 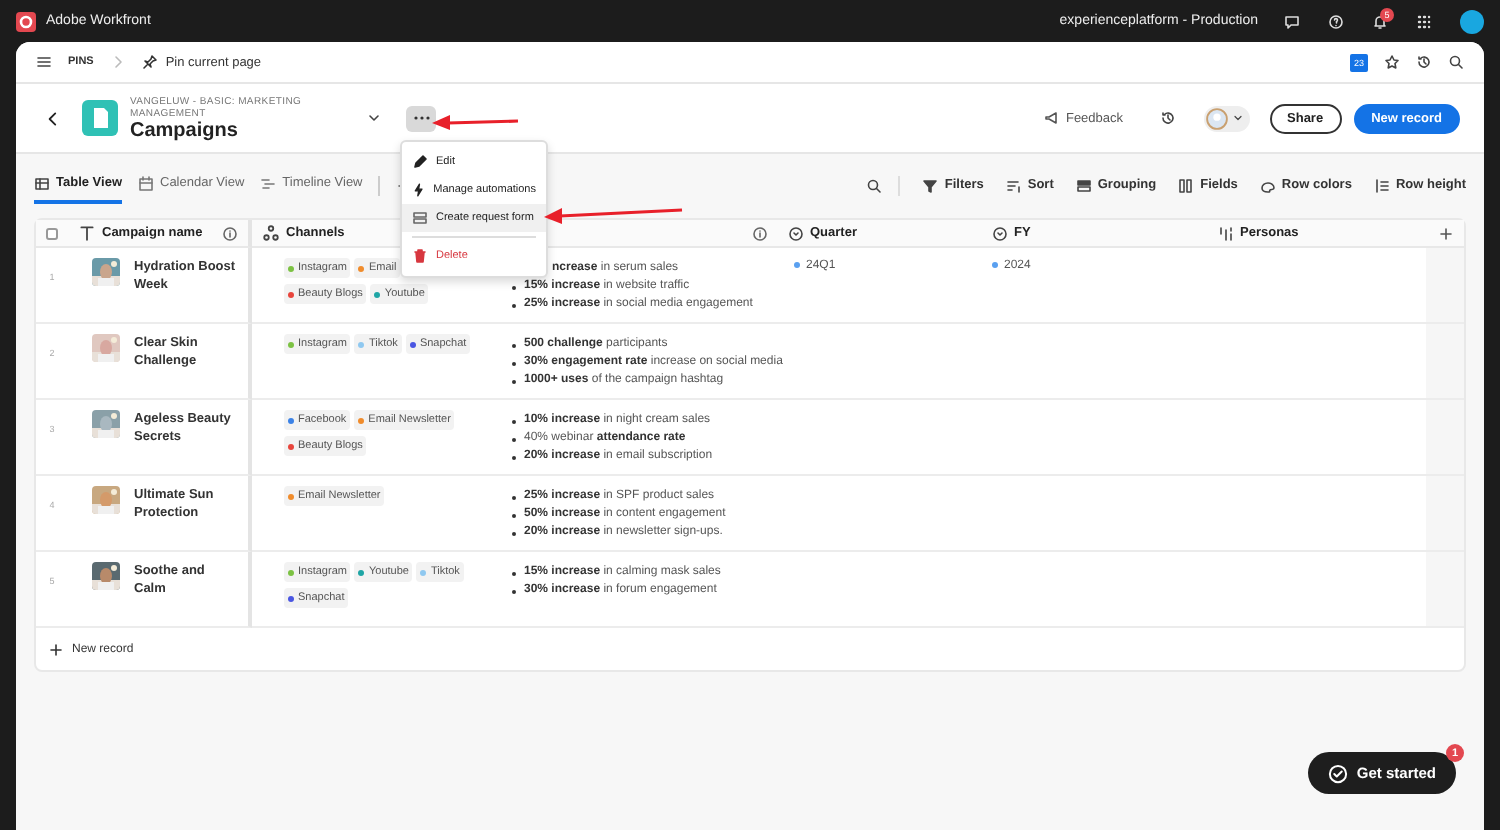 What do you see at coordinates (1424, 21) in the screenshot?
I see `apps-grid-icon` at bounding box center [1424, 21].